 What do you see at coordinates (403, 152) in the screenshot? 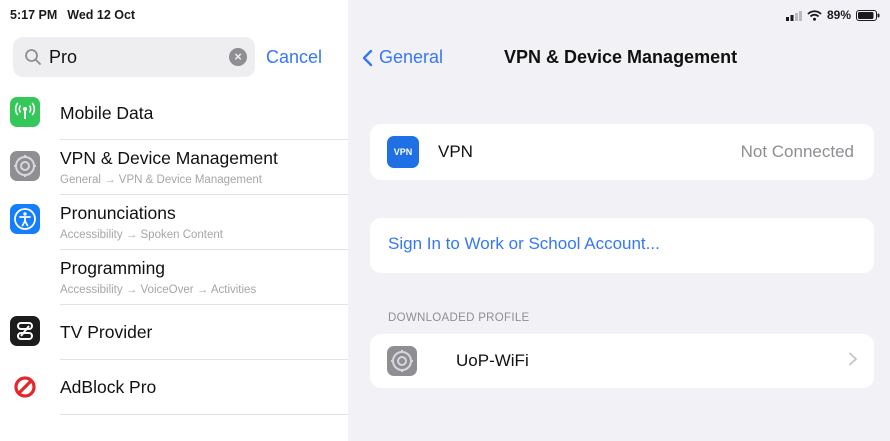
I see `vpn-icon: VPN` at bounding box center [403, 152].